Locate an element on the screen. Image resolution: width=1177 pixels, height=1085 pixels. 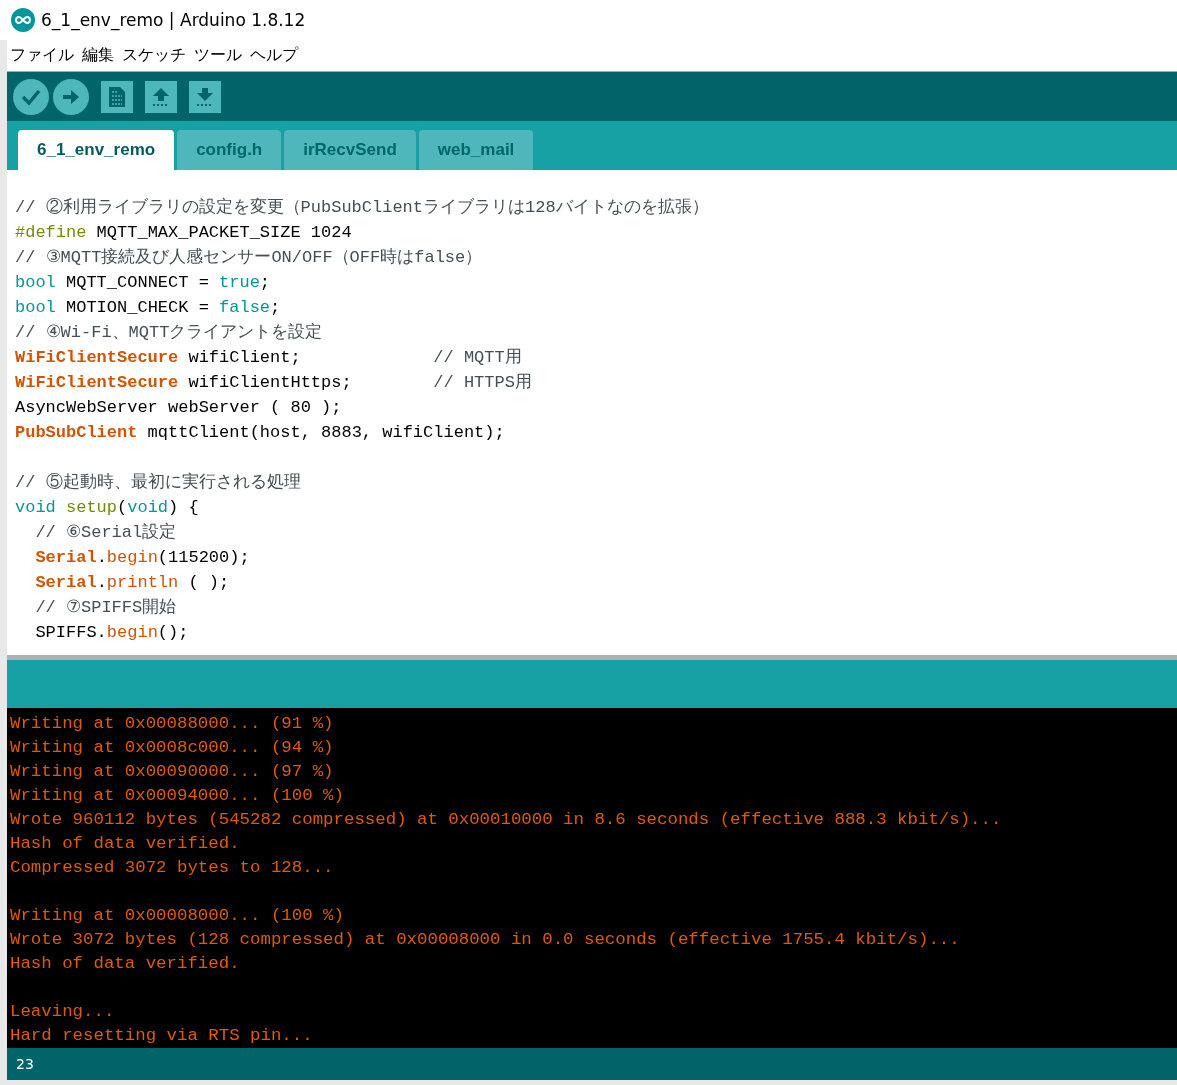
code-line: // ⑥Serial設定 is located at coordinates (106, 532).